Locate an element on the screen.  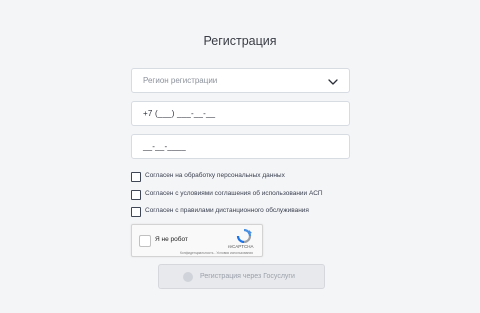
agreement-remote-service-checkbox is located at coordinates (136, 212).